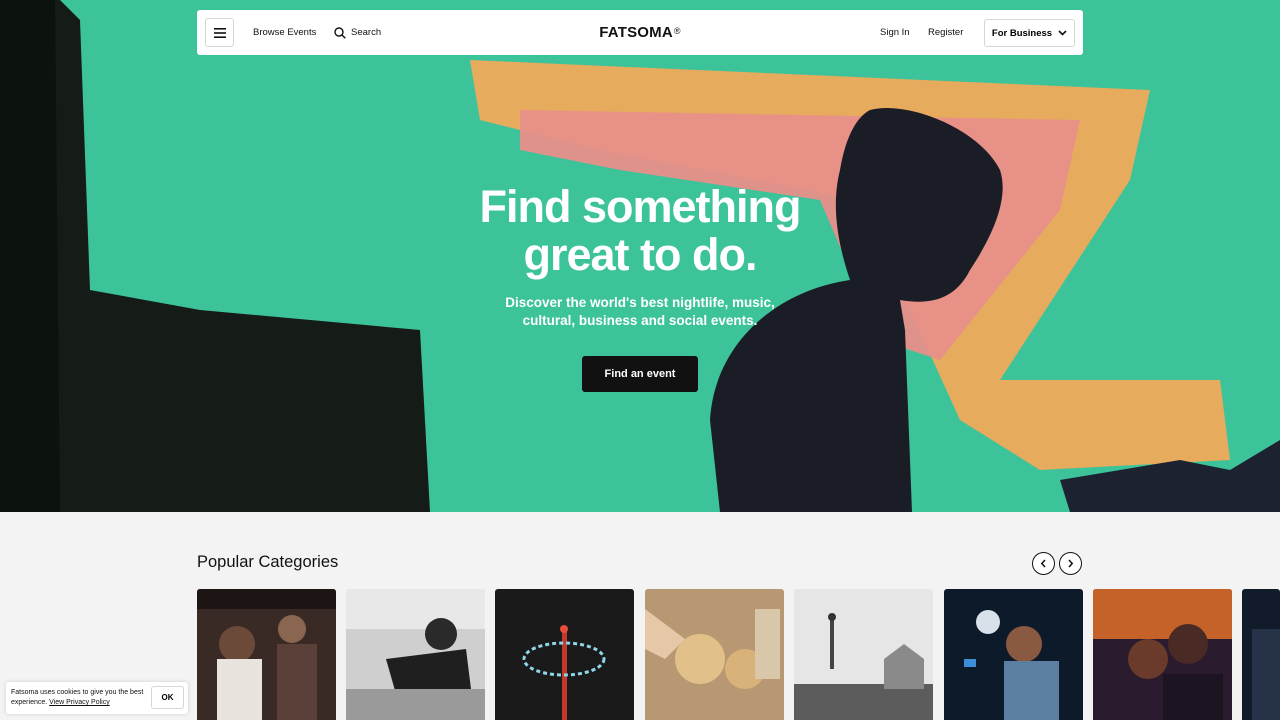 This screenshot has height=720, width=1280. I want to click on register-link: Register, so click(945, 32).